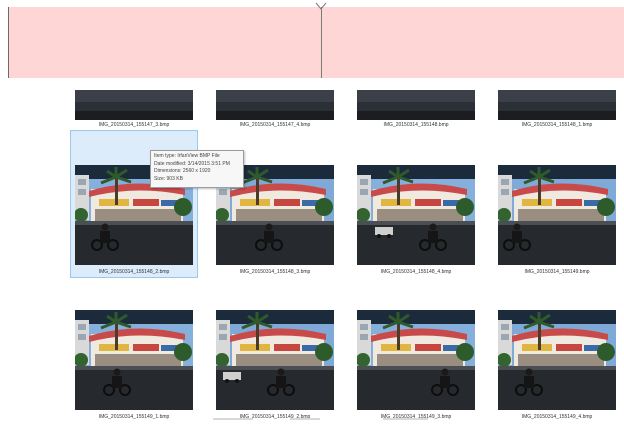  I want to click on tooltip-dimensions: Dimensions: 2560 x 1920, so click(182, 171).